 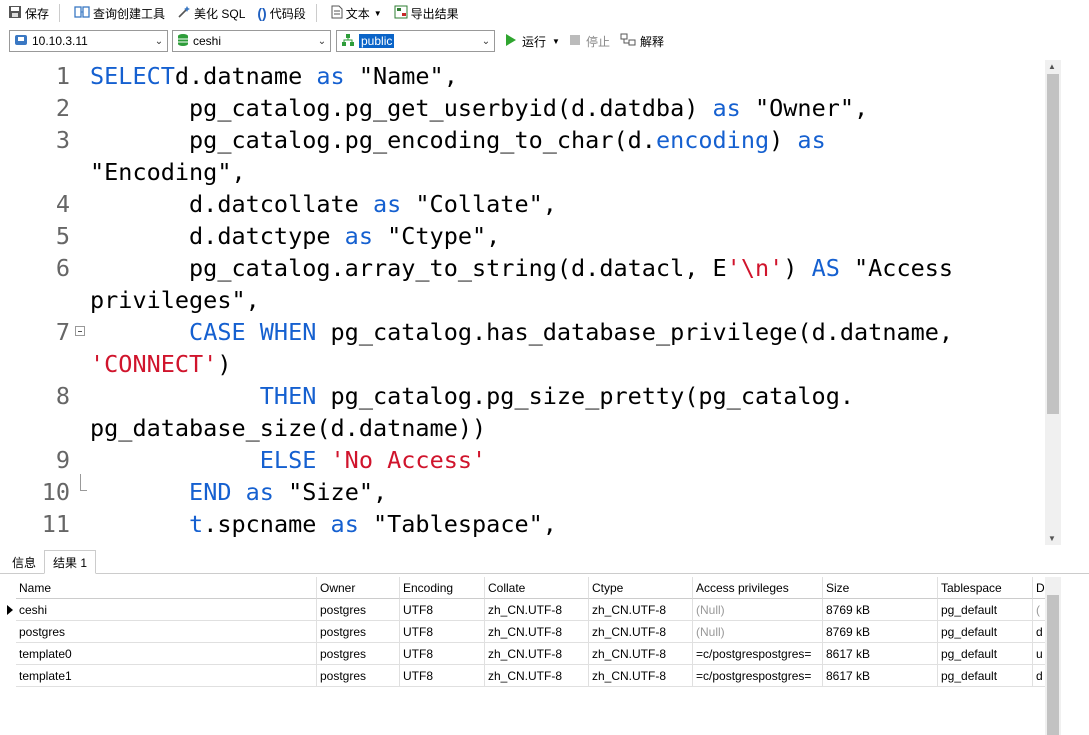 What do you see at coordinates (652, 42) in the screenshot?
I see `explain-label: 解释` at bounding box center [652, 42].